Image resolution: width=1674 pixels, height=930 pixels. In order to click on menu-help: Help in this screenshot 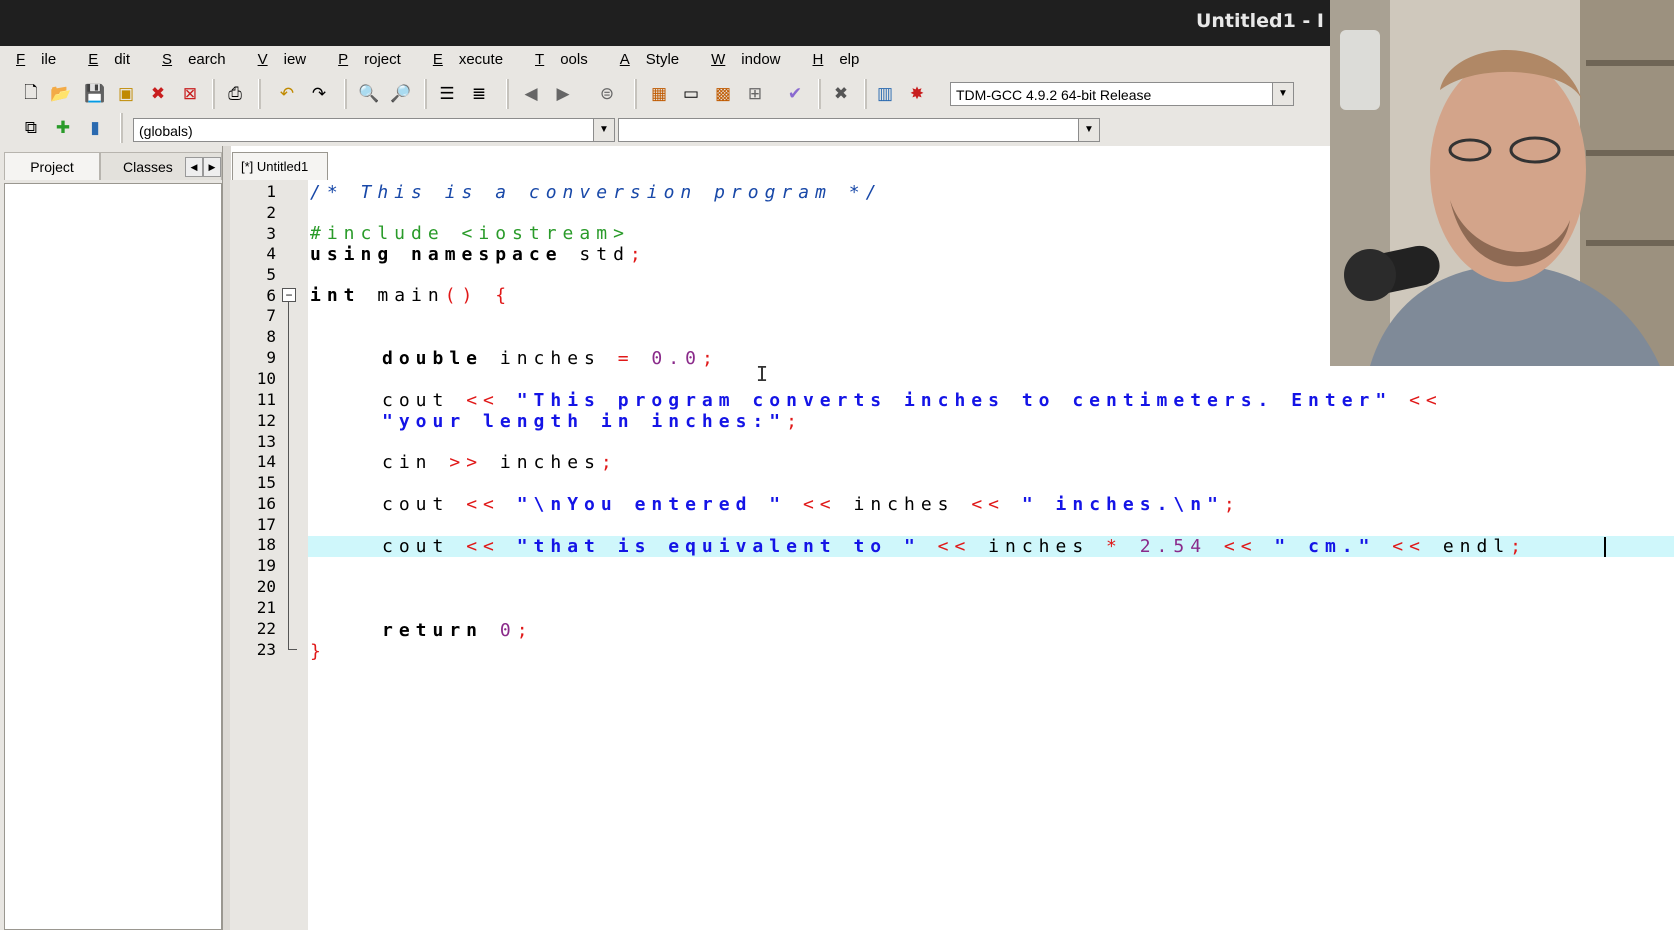, I will do `click(836, 60)`.